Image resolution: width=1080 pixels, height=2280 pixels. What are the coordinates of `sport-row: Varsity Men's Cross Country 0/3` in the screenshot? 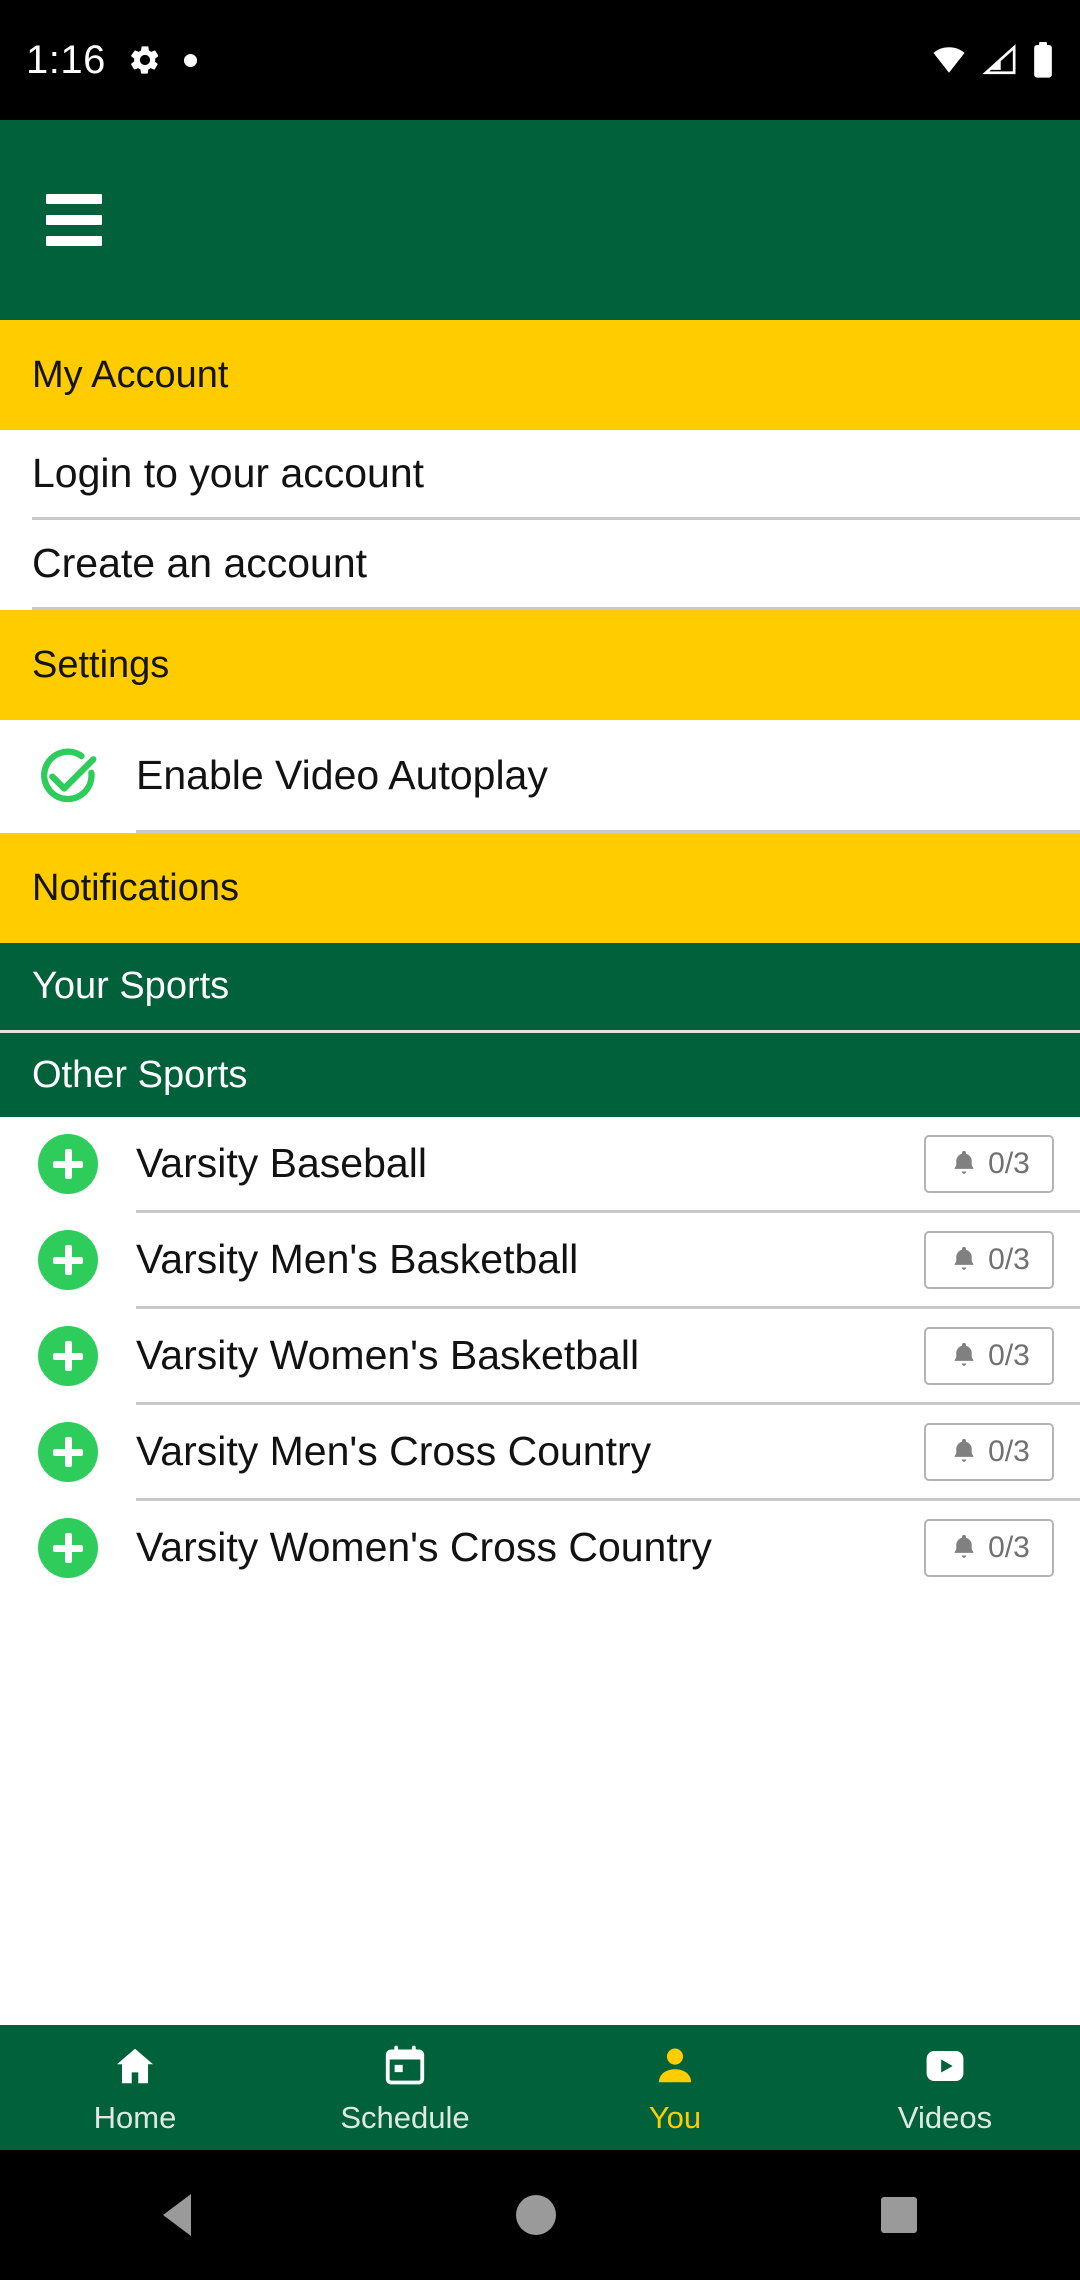 It's located at (540, 1451).